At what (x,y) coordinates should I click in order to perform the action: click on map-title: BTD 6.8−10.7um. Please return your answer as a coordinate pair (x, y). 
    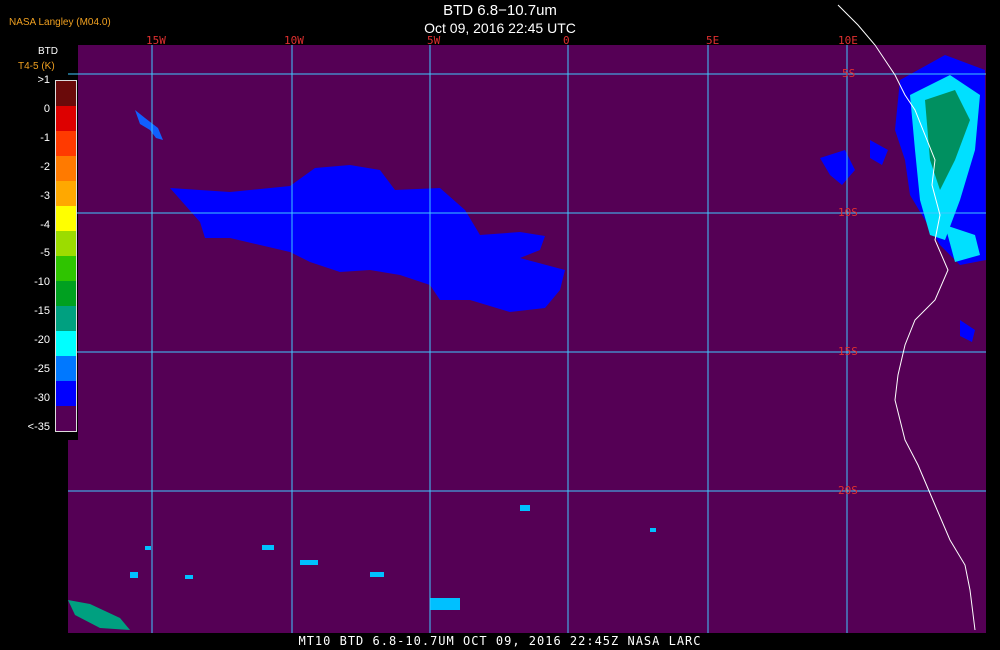
    Looking at the image, I should click on (500, 10).